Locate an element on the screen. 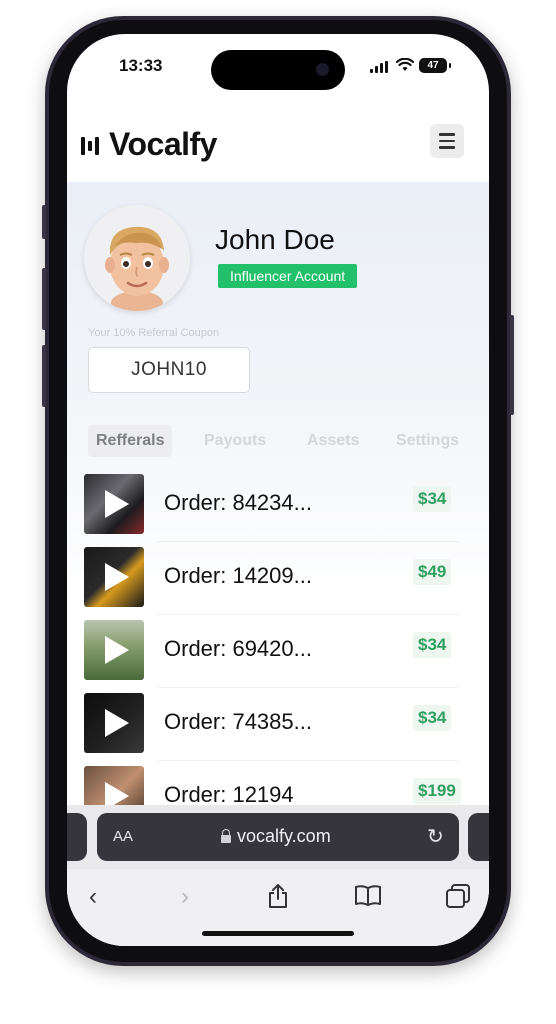 The image size is (556, 1024). list-item: Order: 84234... $34 is located at coordinates (278, 506).